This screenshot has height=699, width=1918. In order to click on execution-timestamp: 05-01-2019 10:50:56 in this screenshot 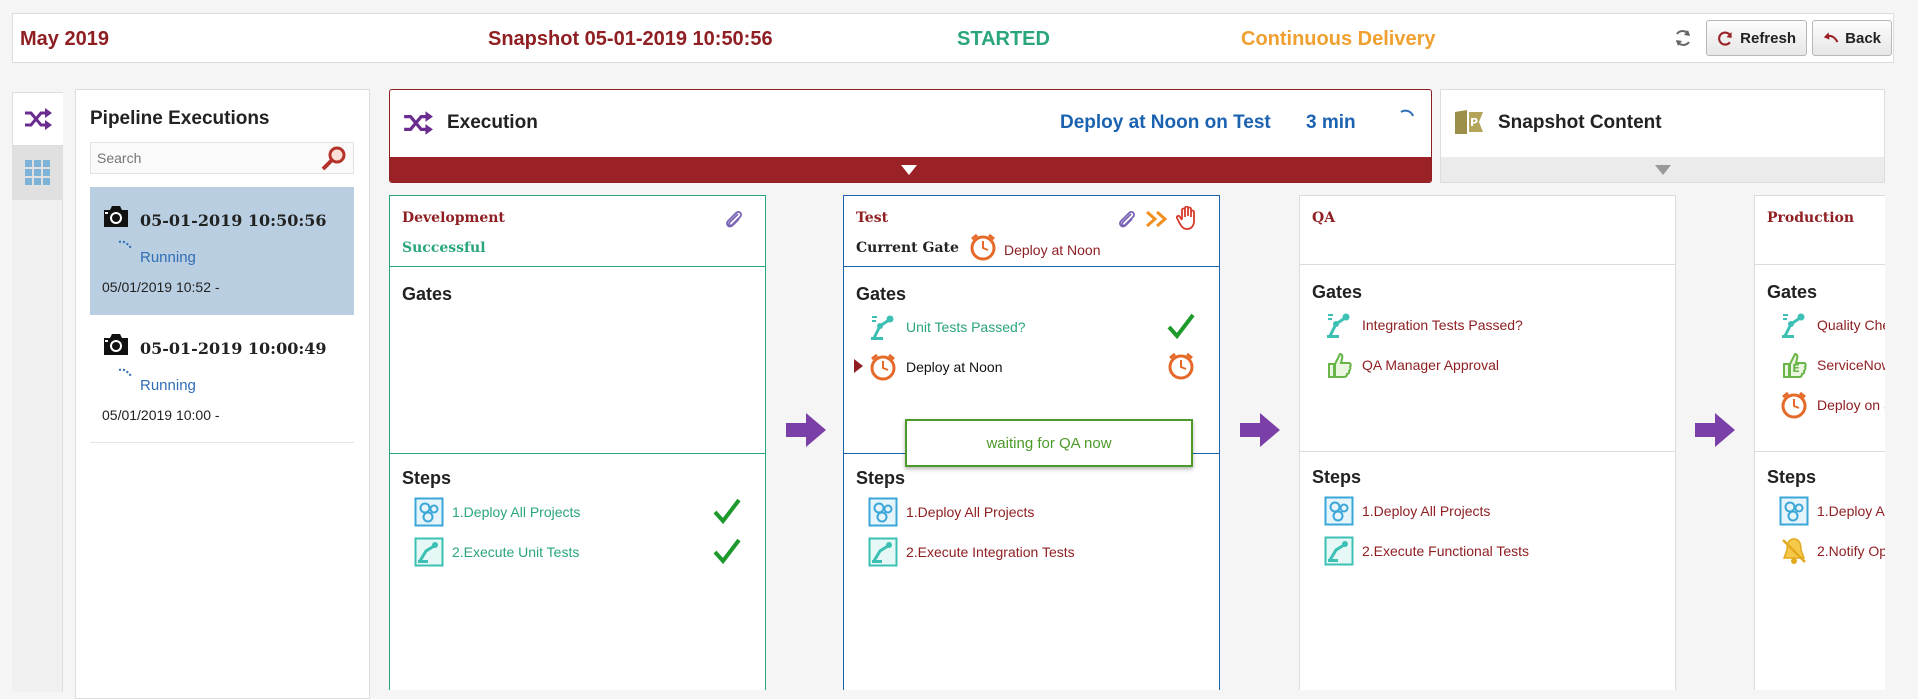, I will do `click(233, 220)`.